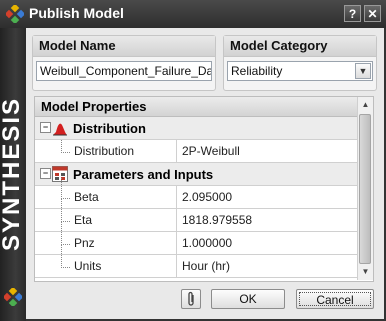 The image size is (386, 321). Describe the element at coordinates (86, 197) in the screenshot. I see `property-name: Beta` at that location.